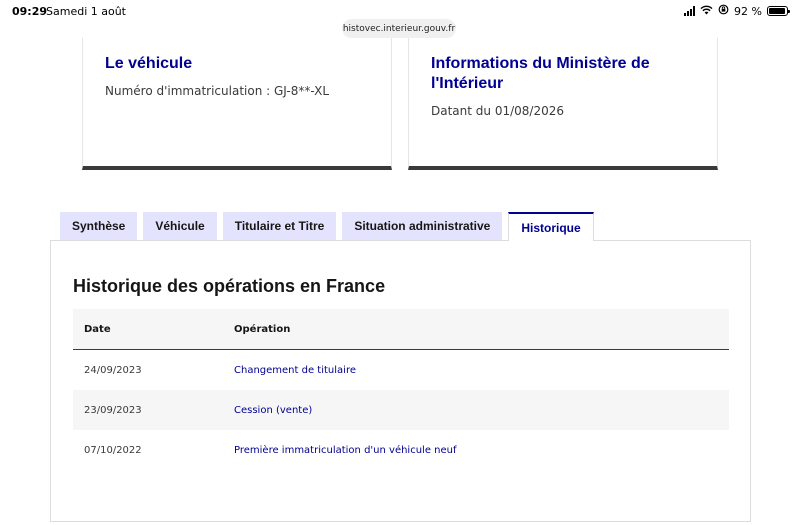  What do you see at coordinates (180, 226) in the screenshot?
I see `tab-vehicule: Véhicule` at bounding box center [180, 226].